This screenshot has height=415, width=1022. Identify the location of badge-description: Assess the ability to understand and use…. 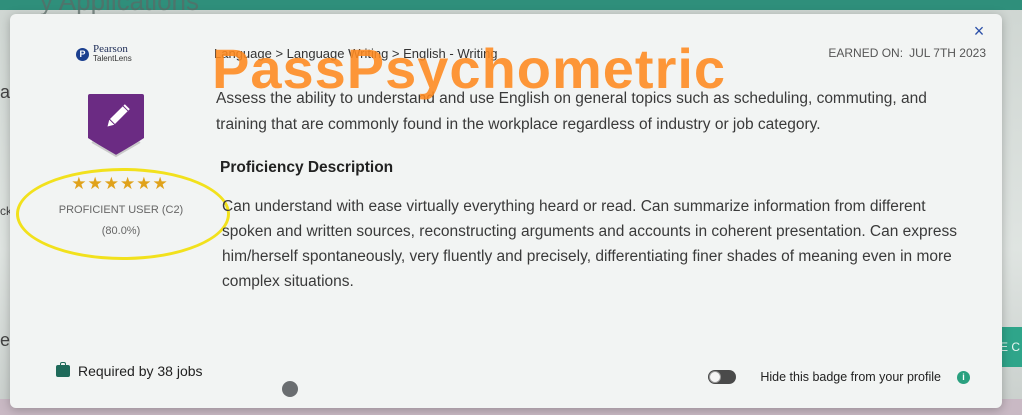
(571, 111).